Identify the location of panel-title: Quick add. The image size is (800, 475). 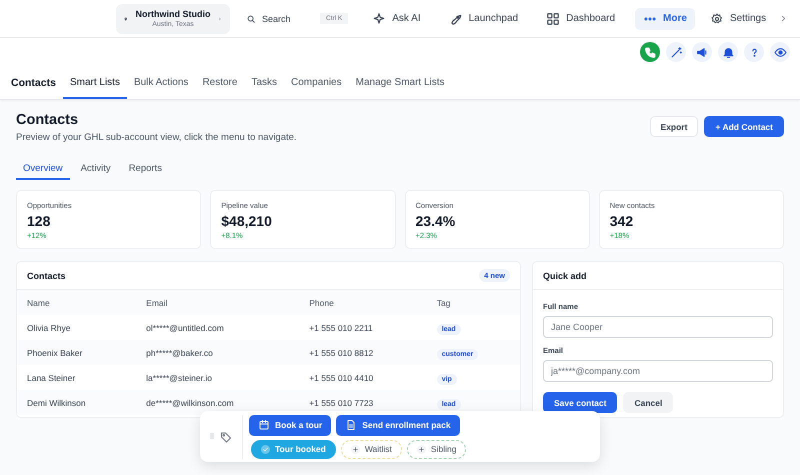
(565, 275).